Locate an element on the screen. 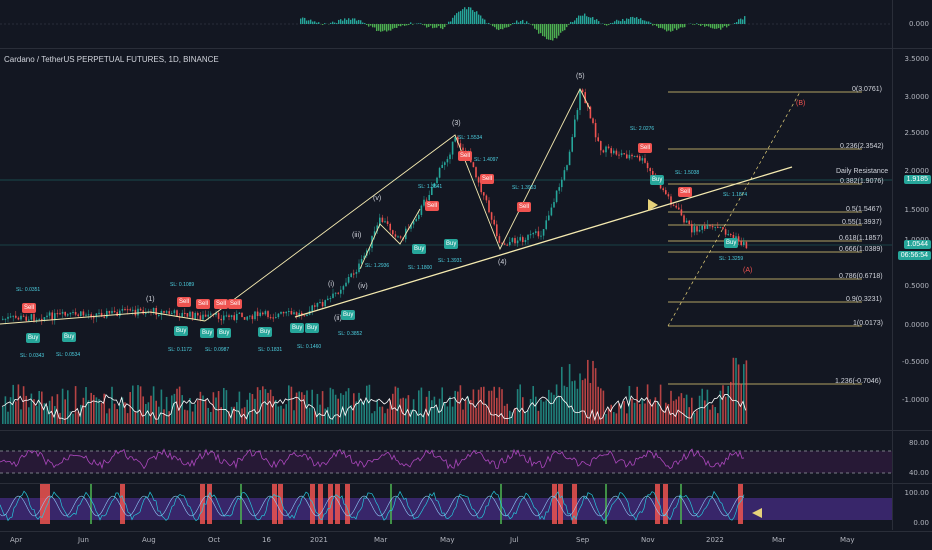  price-tick: 2.5000 is located at coordinates (917, 133).